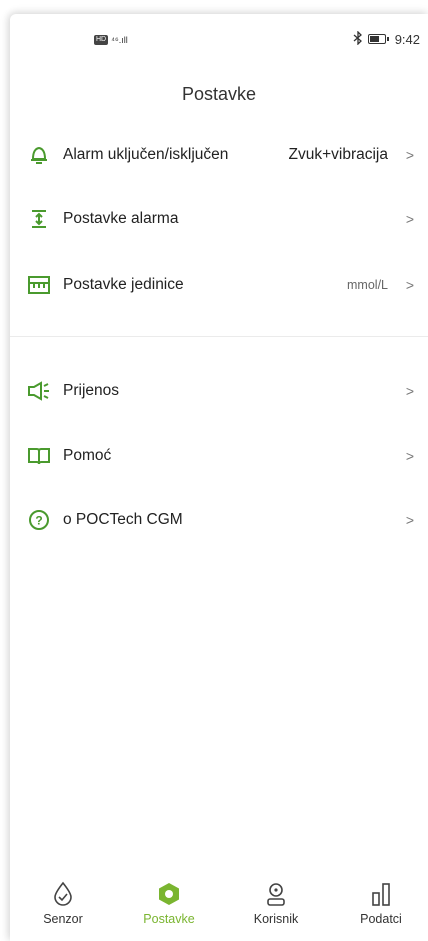 The width and height of the screenshot is (428, 941). Describe the element at coordinates (276, 894) in the screenshot. I see `user-icon` at that location.